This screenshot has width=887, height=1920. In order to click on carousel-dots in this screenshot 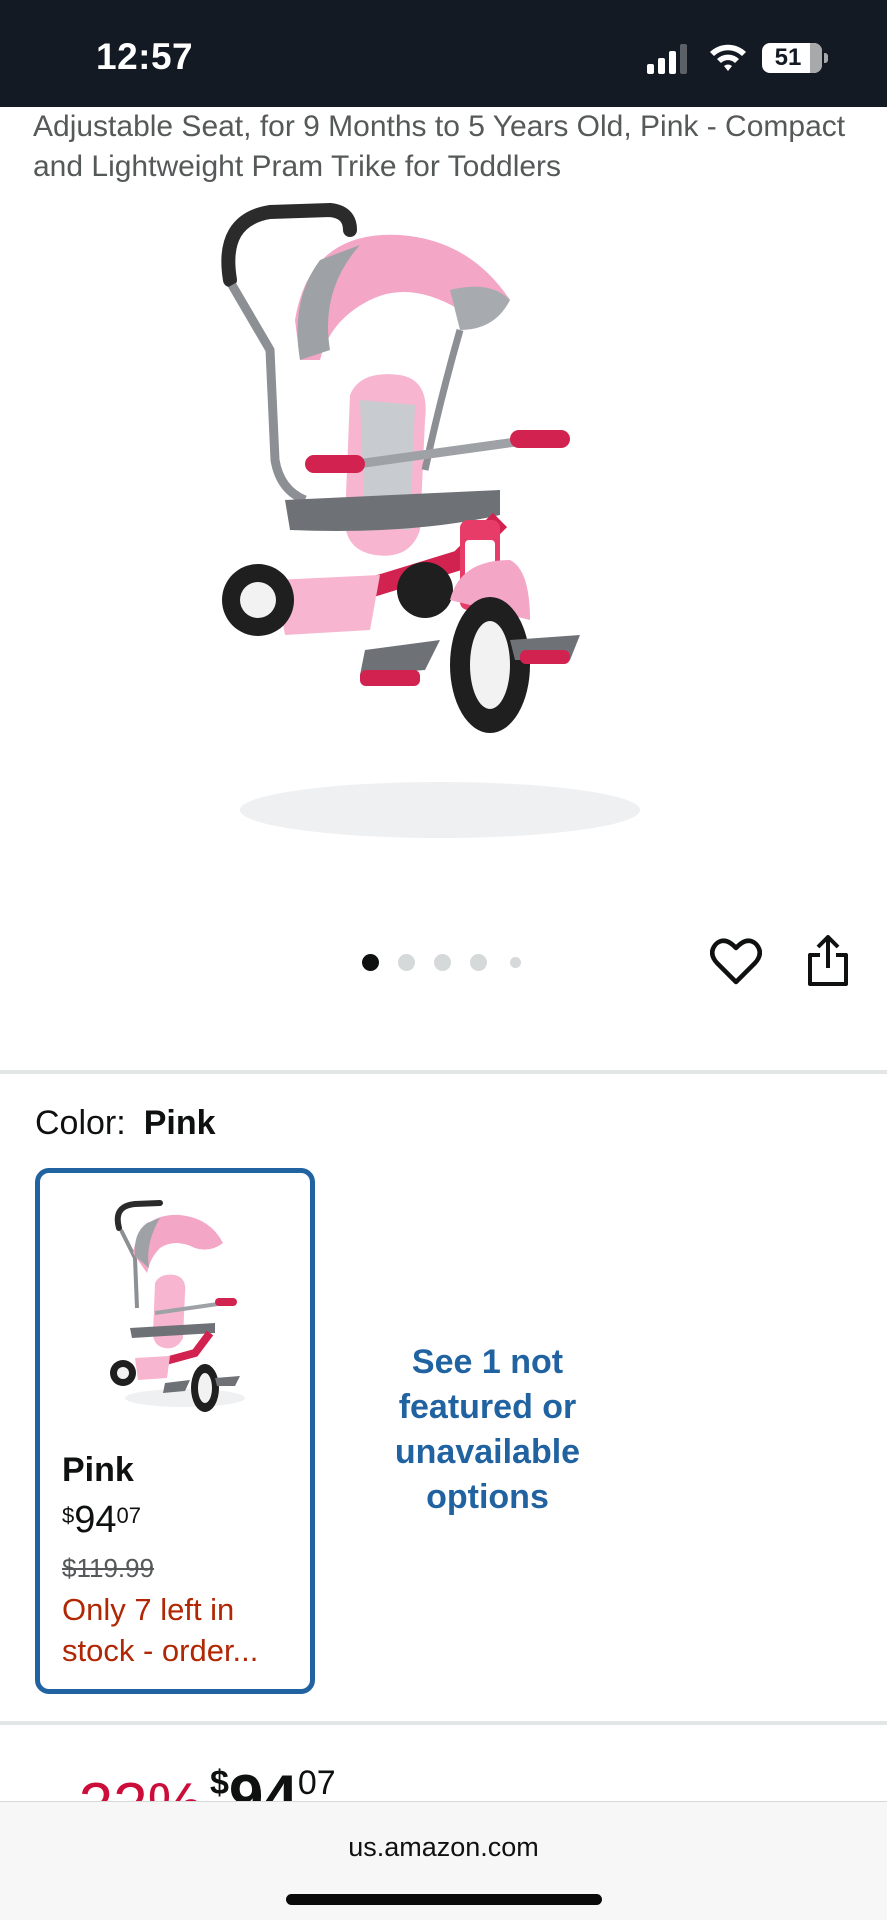, I will do `click(445, 962)`.